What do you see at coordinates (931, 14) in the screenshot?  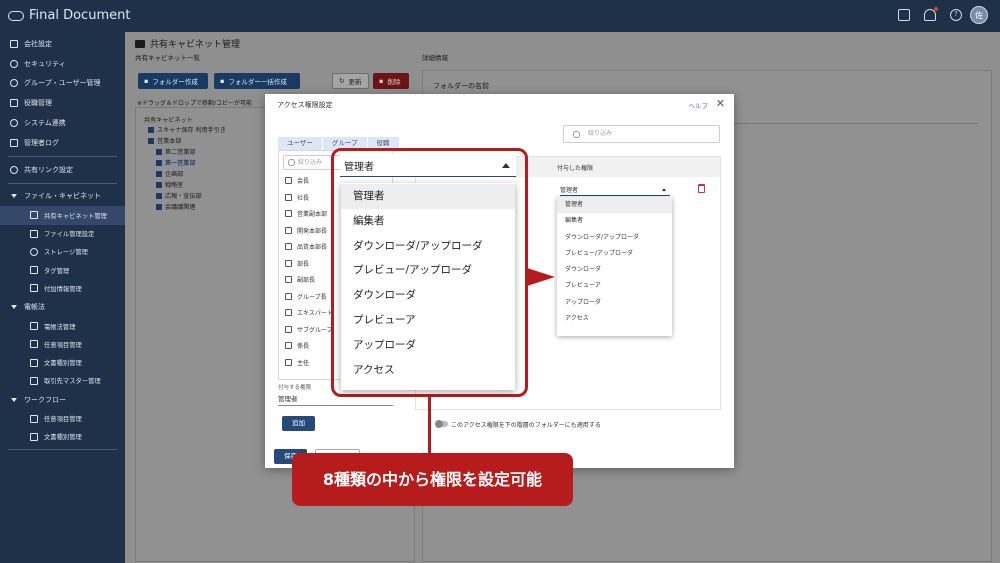 I see `bell-icon` at bounding box center [931, 14].